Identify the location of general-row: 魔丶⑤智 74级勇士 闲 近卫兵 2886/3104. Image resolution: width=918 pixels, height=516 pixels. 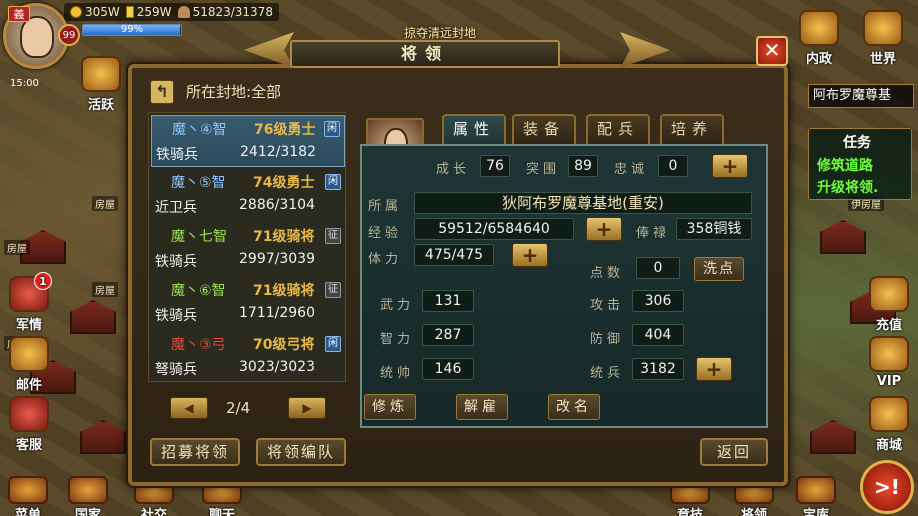
(248, 195).